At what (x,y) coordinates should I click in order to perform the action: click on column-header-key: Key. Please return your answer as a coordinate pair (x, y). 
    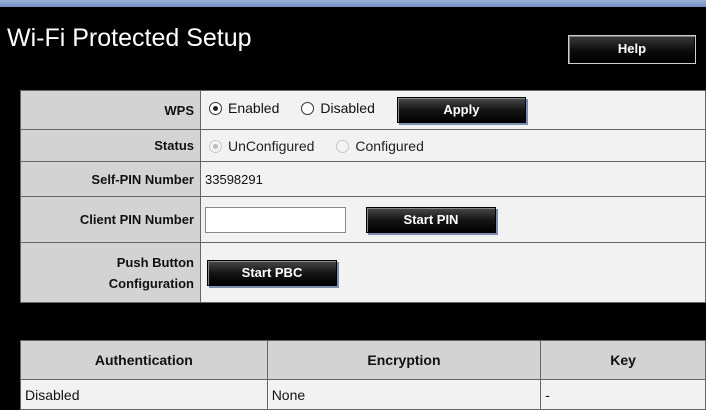
    Looking at the image, I should click on (623, 360).